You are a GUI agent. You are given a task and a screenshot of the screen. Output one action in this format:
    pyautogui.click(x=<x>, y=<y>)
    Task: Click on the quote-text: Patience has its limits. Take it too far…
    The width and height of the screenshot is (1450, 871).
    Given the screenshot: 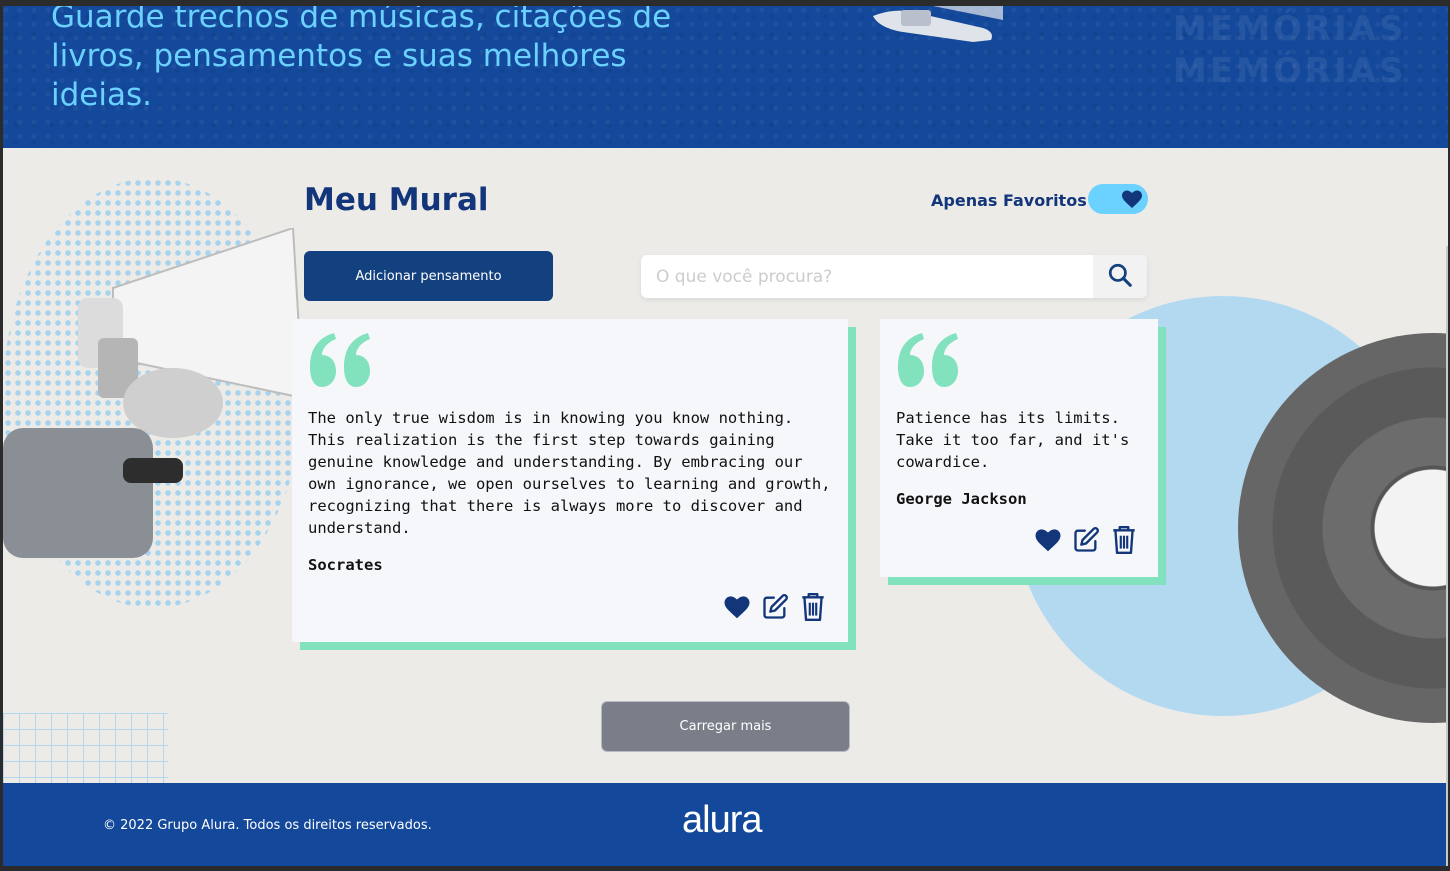 What is the action you would take?
    pyautogui.click(x=1017, y=440)
    